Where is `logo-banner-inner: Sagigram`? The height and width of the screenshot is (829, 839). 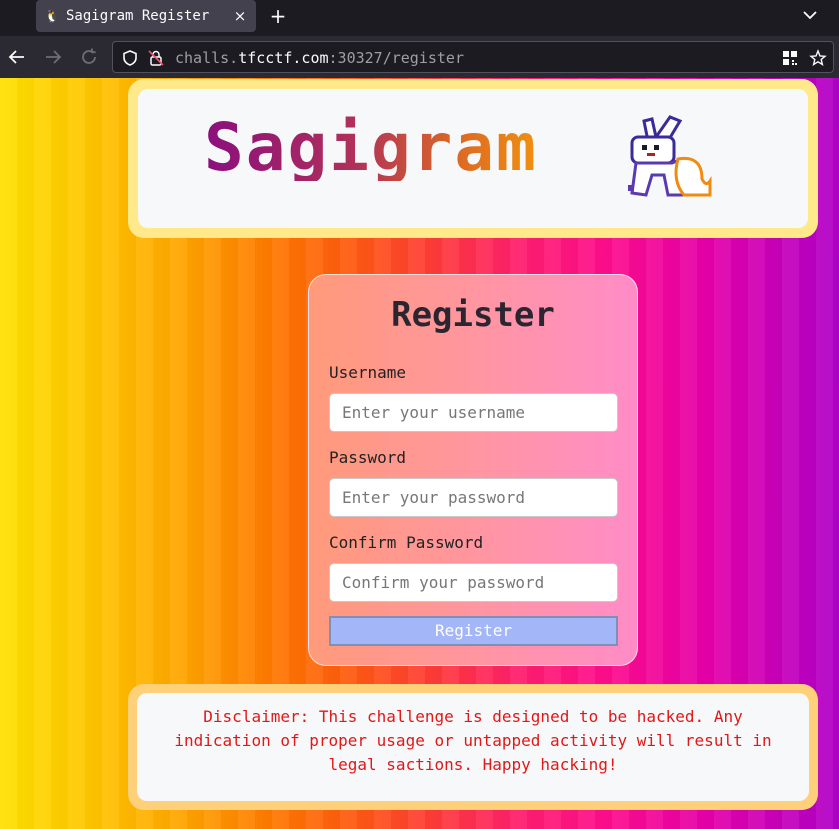 logo-banner-inner: Sagigram is located at coordinates (473, 158).